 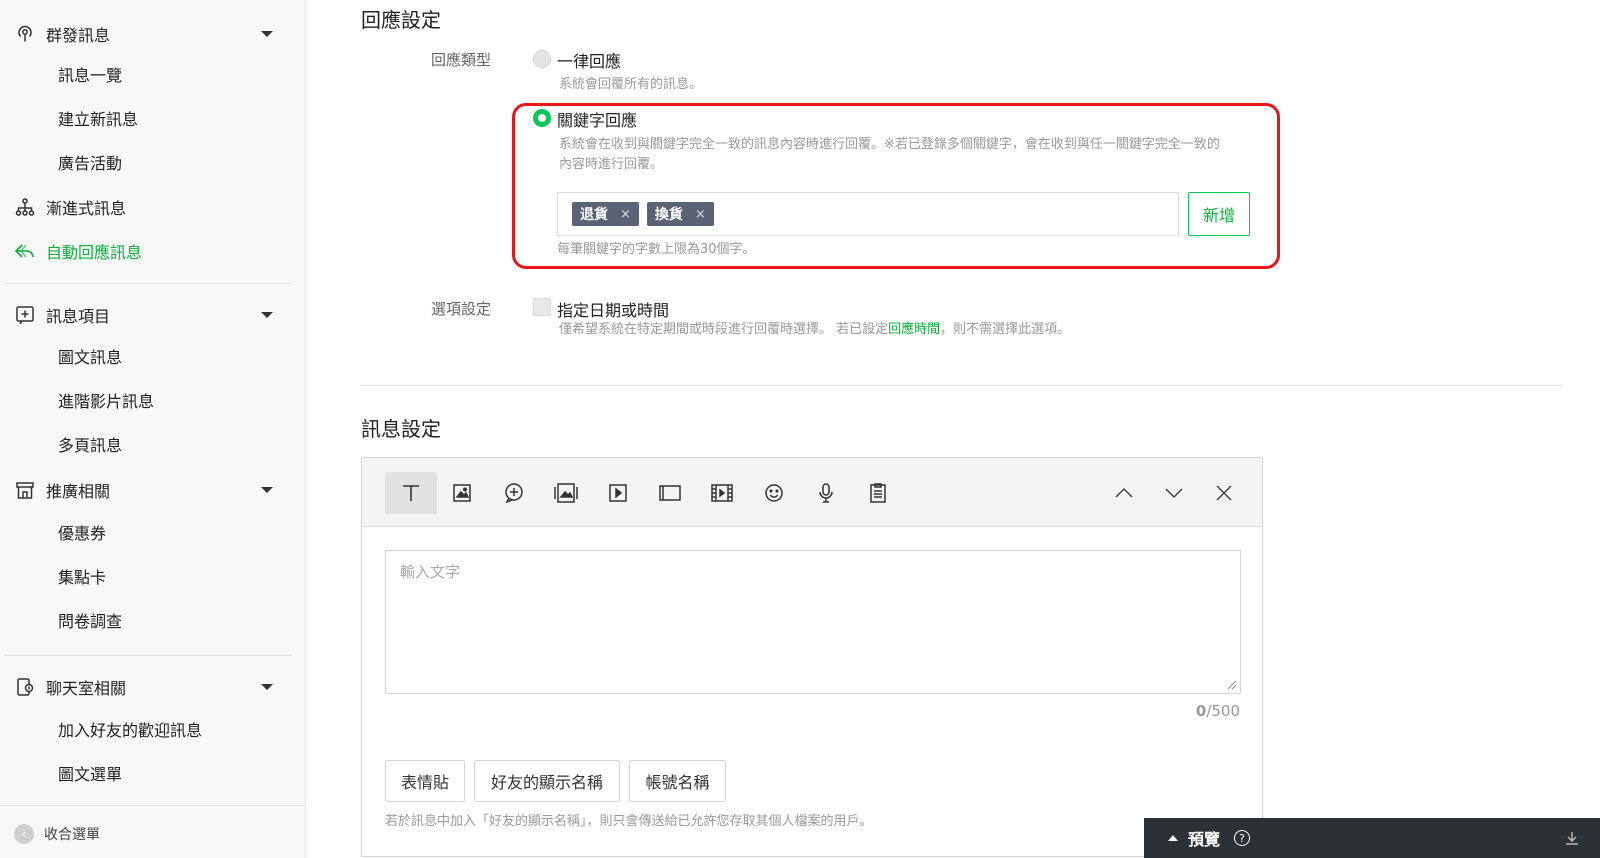 I want to click on video-icon, so click(x=618, y=493).